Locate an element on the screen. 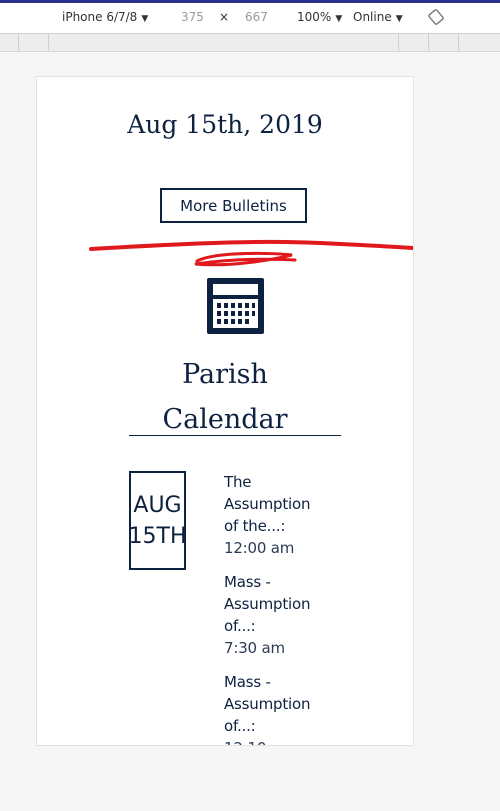  media-query-ruler is located at coordinates (250, 43).